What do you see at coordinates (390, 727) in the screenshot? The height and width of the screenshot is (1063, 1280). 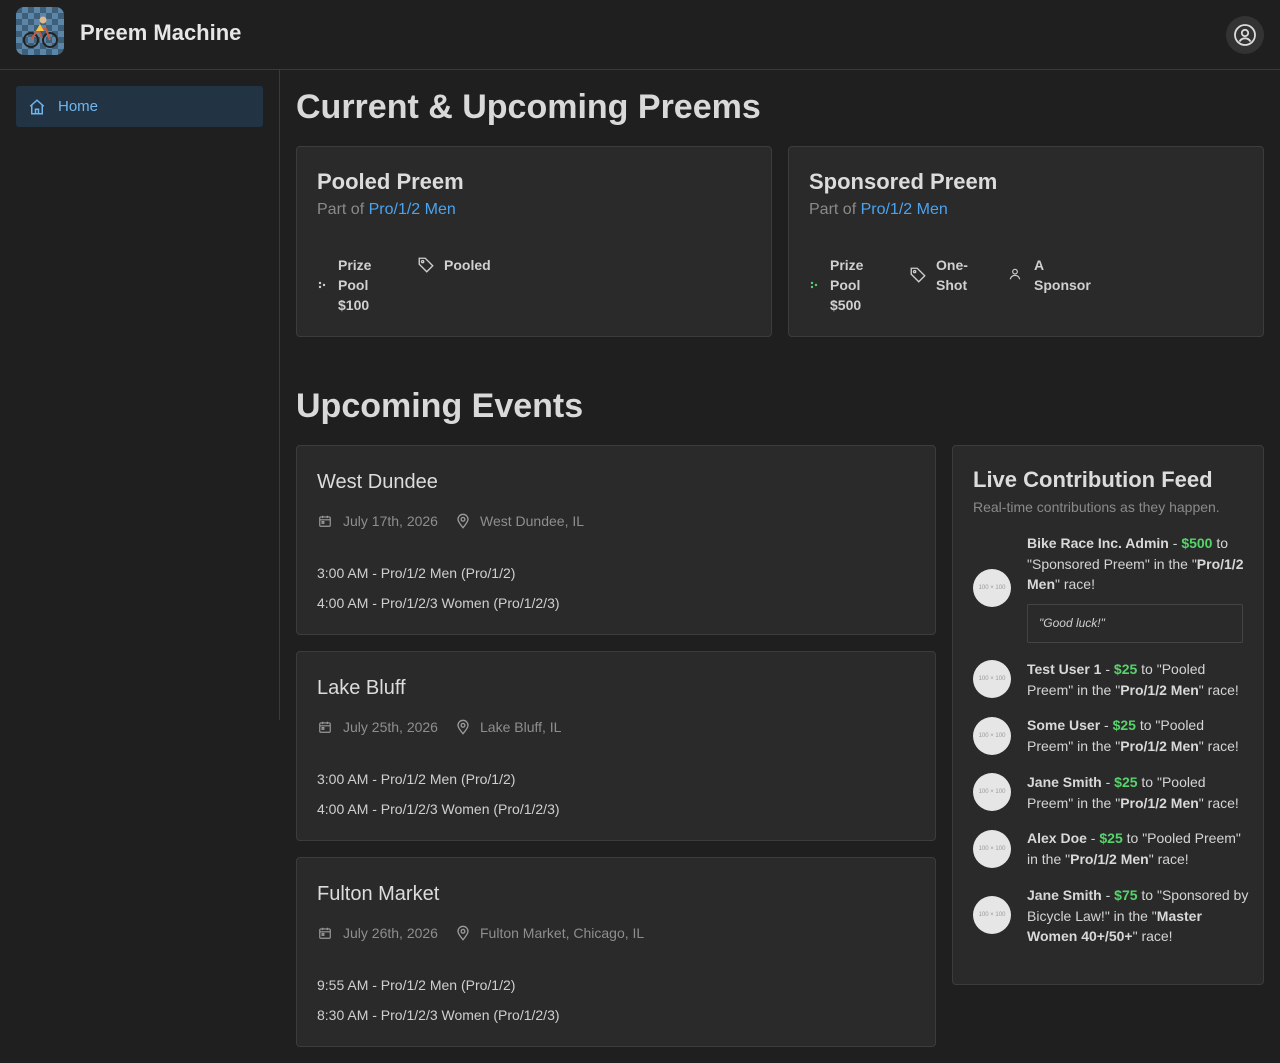 I see `event-date: July 25th, 2026` at bounding box center [390, 727].